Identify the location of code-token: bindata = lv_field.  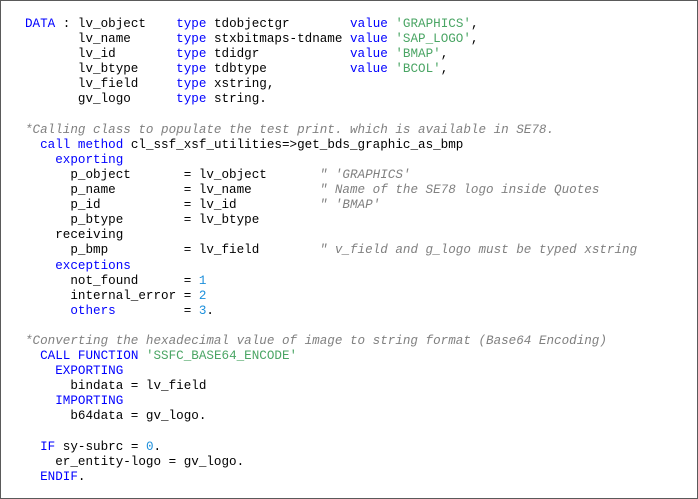
(116, 386).